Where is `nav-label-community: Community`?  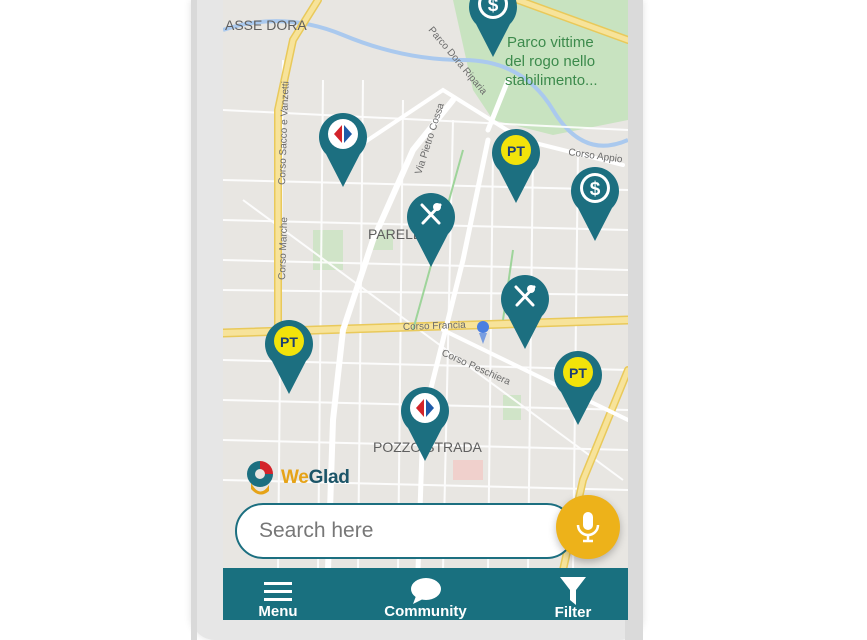 nav-label-community: Community is located at coordinates (425, 611).